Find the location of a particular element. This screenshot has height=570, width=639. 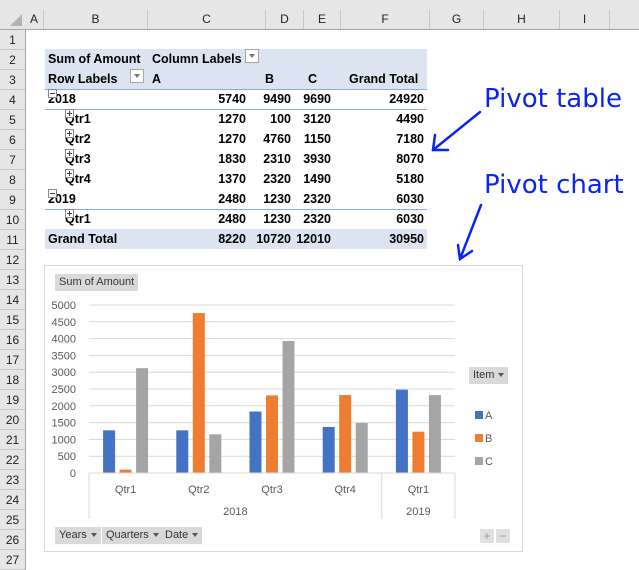

legend-swatch-c is located at coordinates (479, 461).